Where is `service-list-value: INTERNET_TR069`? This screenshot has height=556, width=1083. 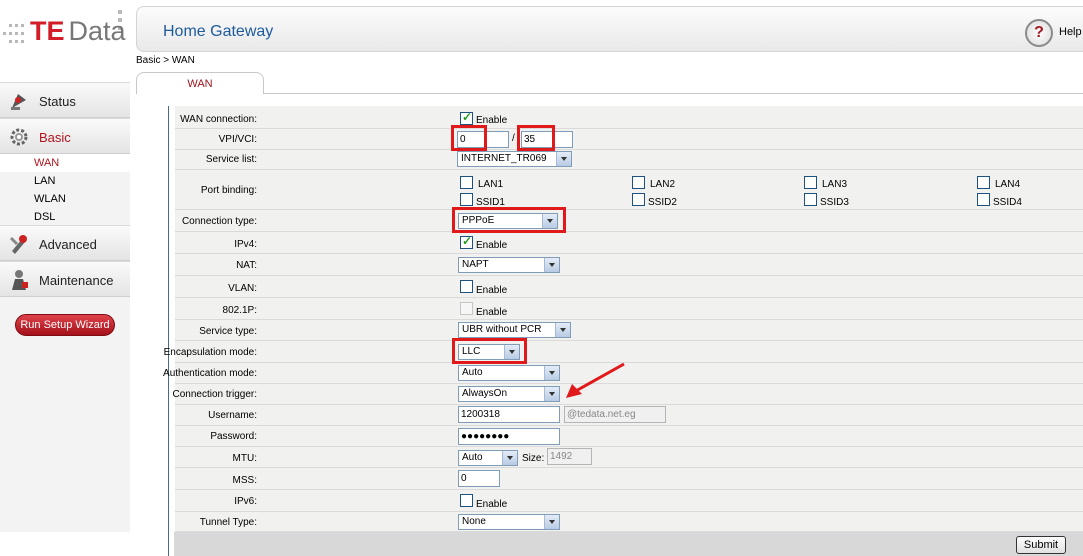 service-list-value: INTERNET_TR069 is located at coordinates (504, 158).